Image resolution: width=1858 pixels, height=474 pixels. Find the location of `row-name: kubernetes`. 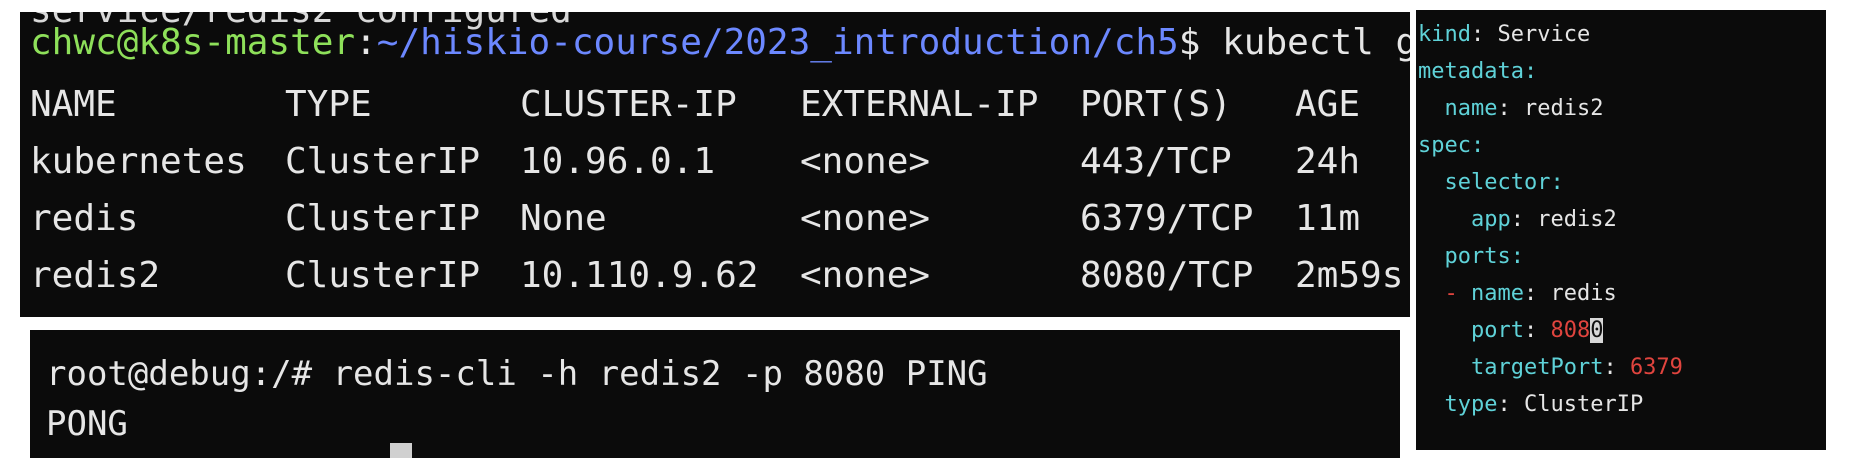

row-name: kubernetes is located at coordinates (138, 161).